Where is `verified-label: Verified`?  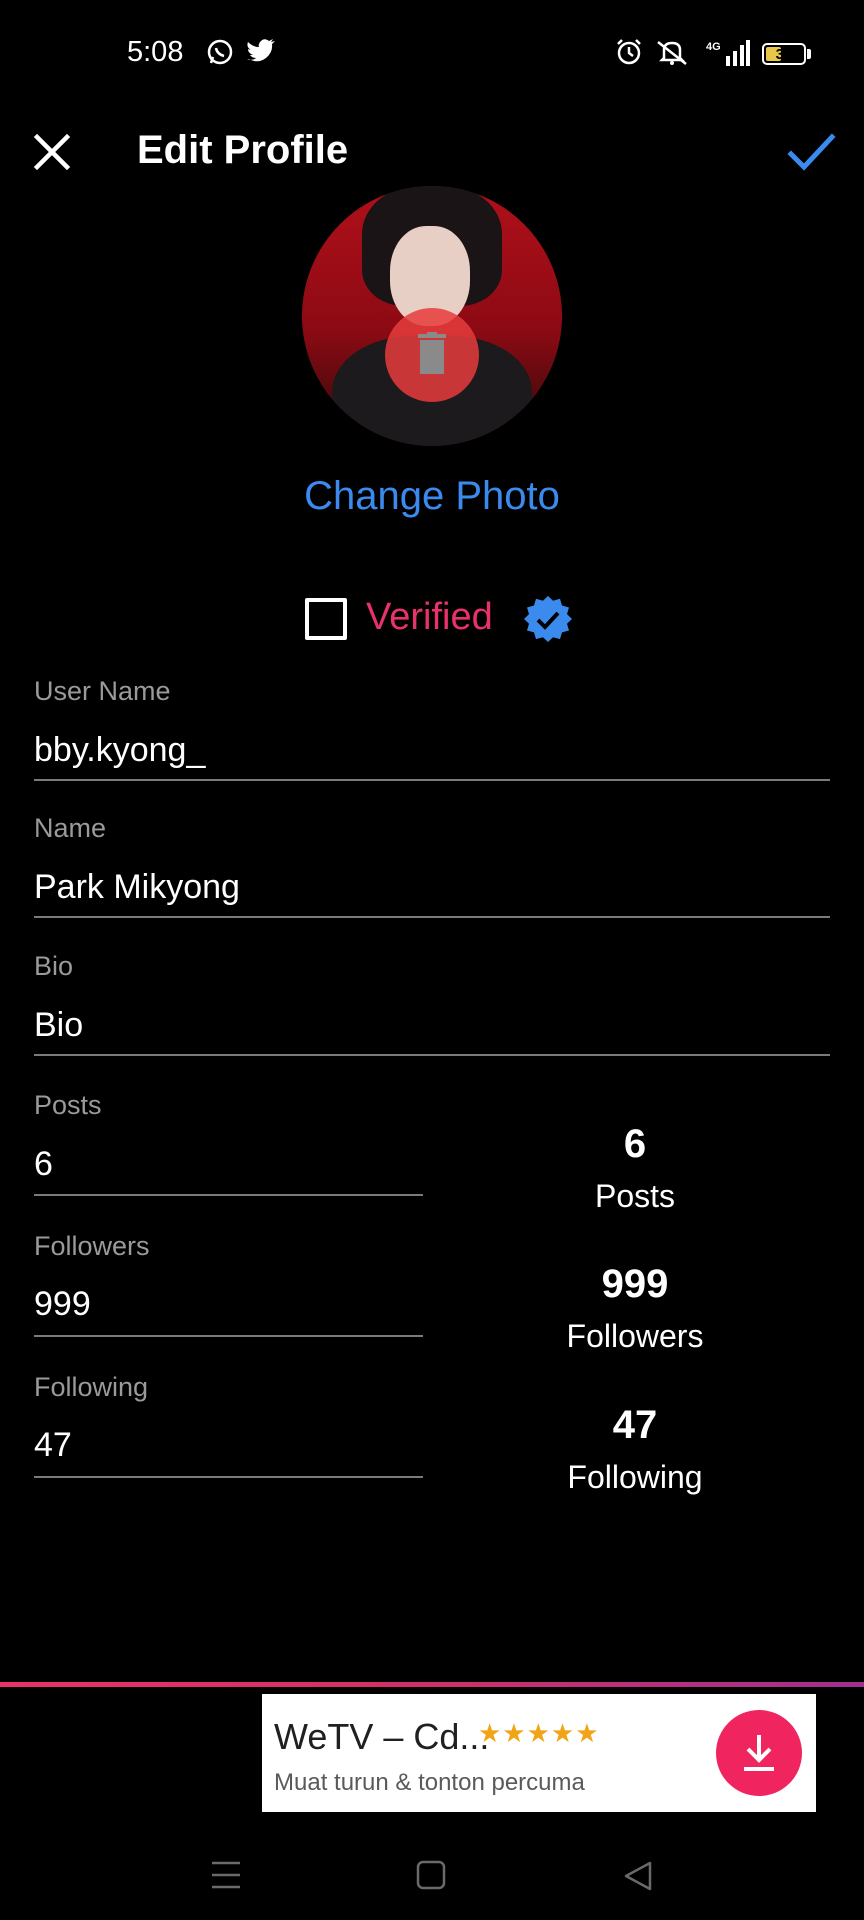
verified-label: Verified is located at coordinates (429, 617).